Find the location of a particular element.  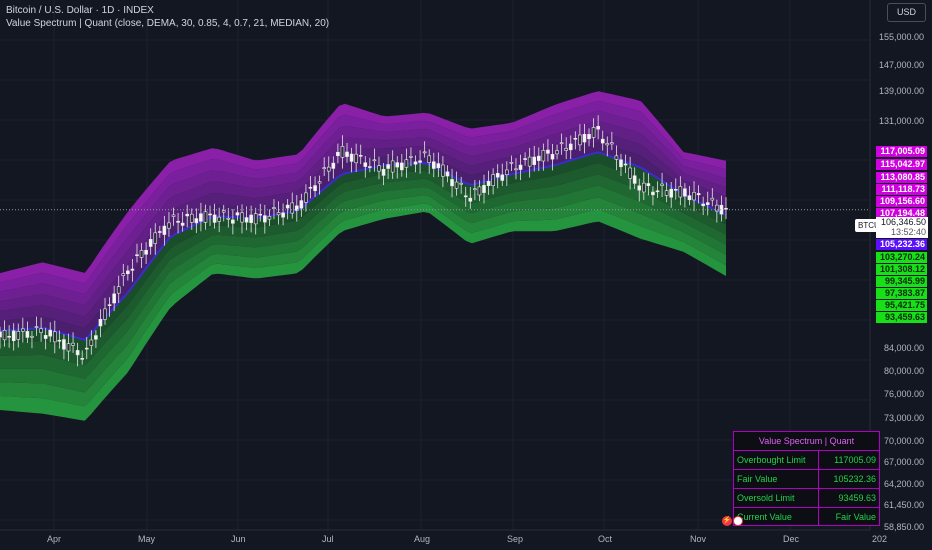

table-key: Overbought Limit is located at coordinates (776, 460).